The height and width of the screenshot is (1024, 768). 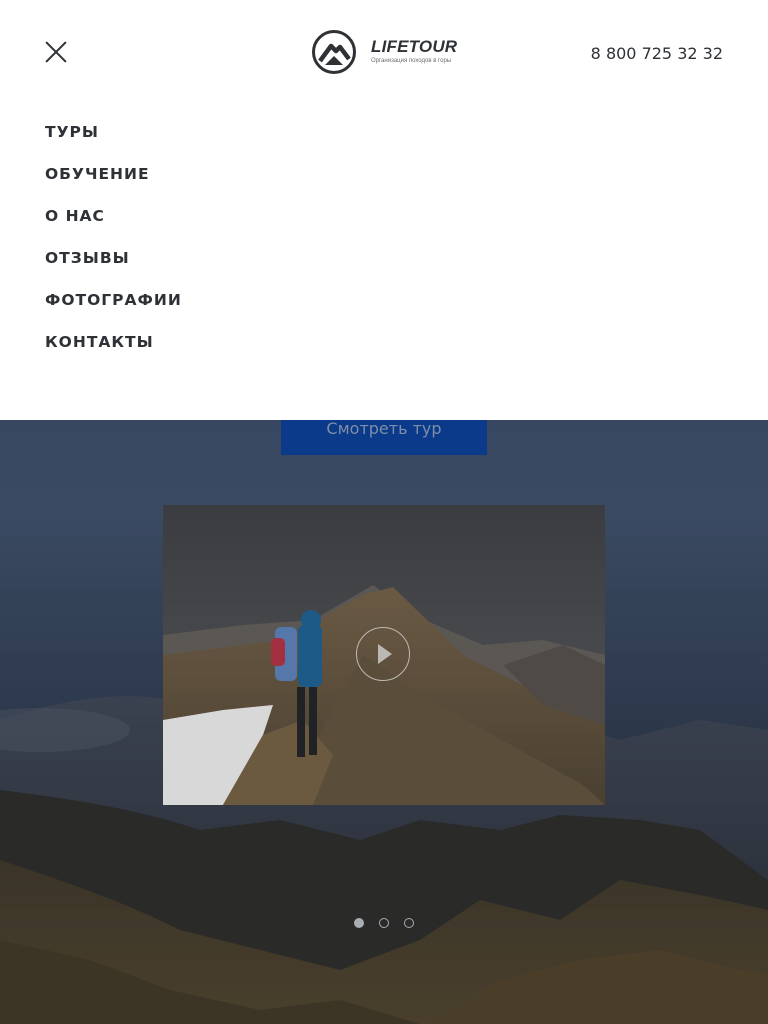 I want to click on nav-item-tours: ТУРЫ, so click(x=113, y=143).